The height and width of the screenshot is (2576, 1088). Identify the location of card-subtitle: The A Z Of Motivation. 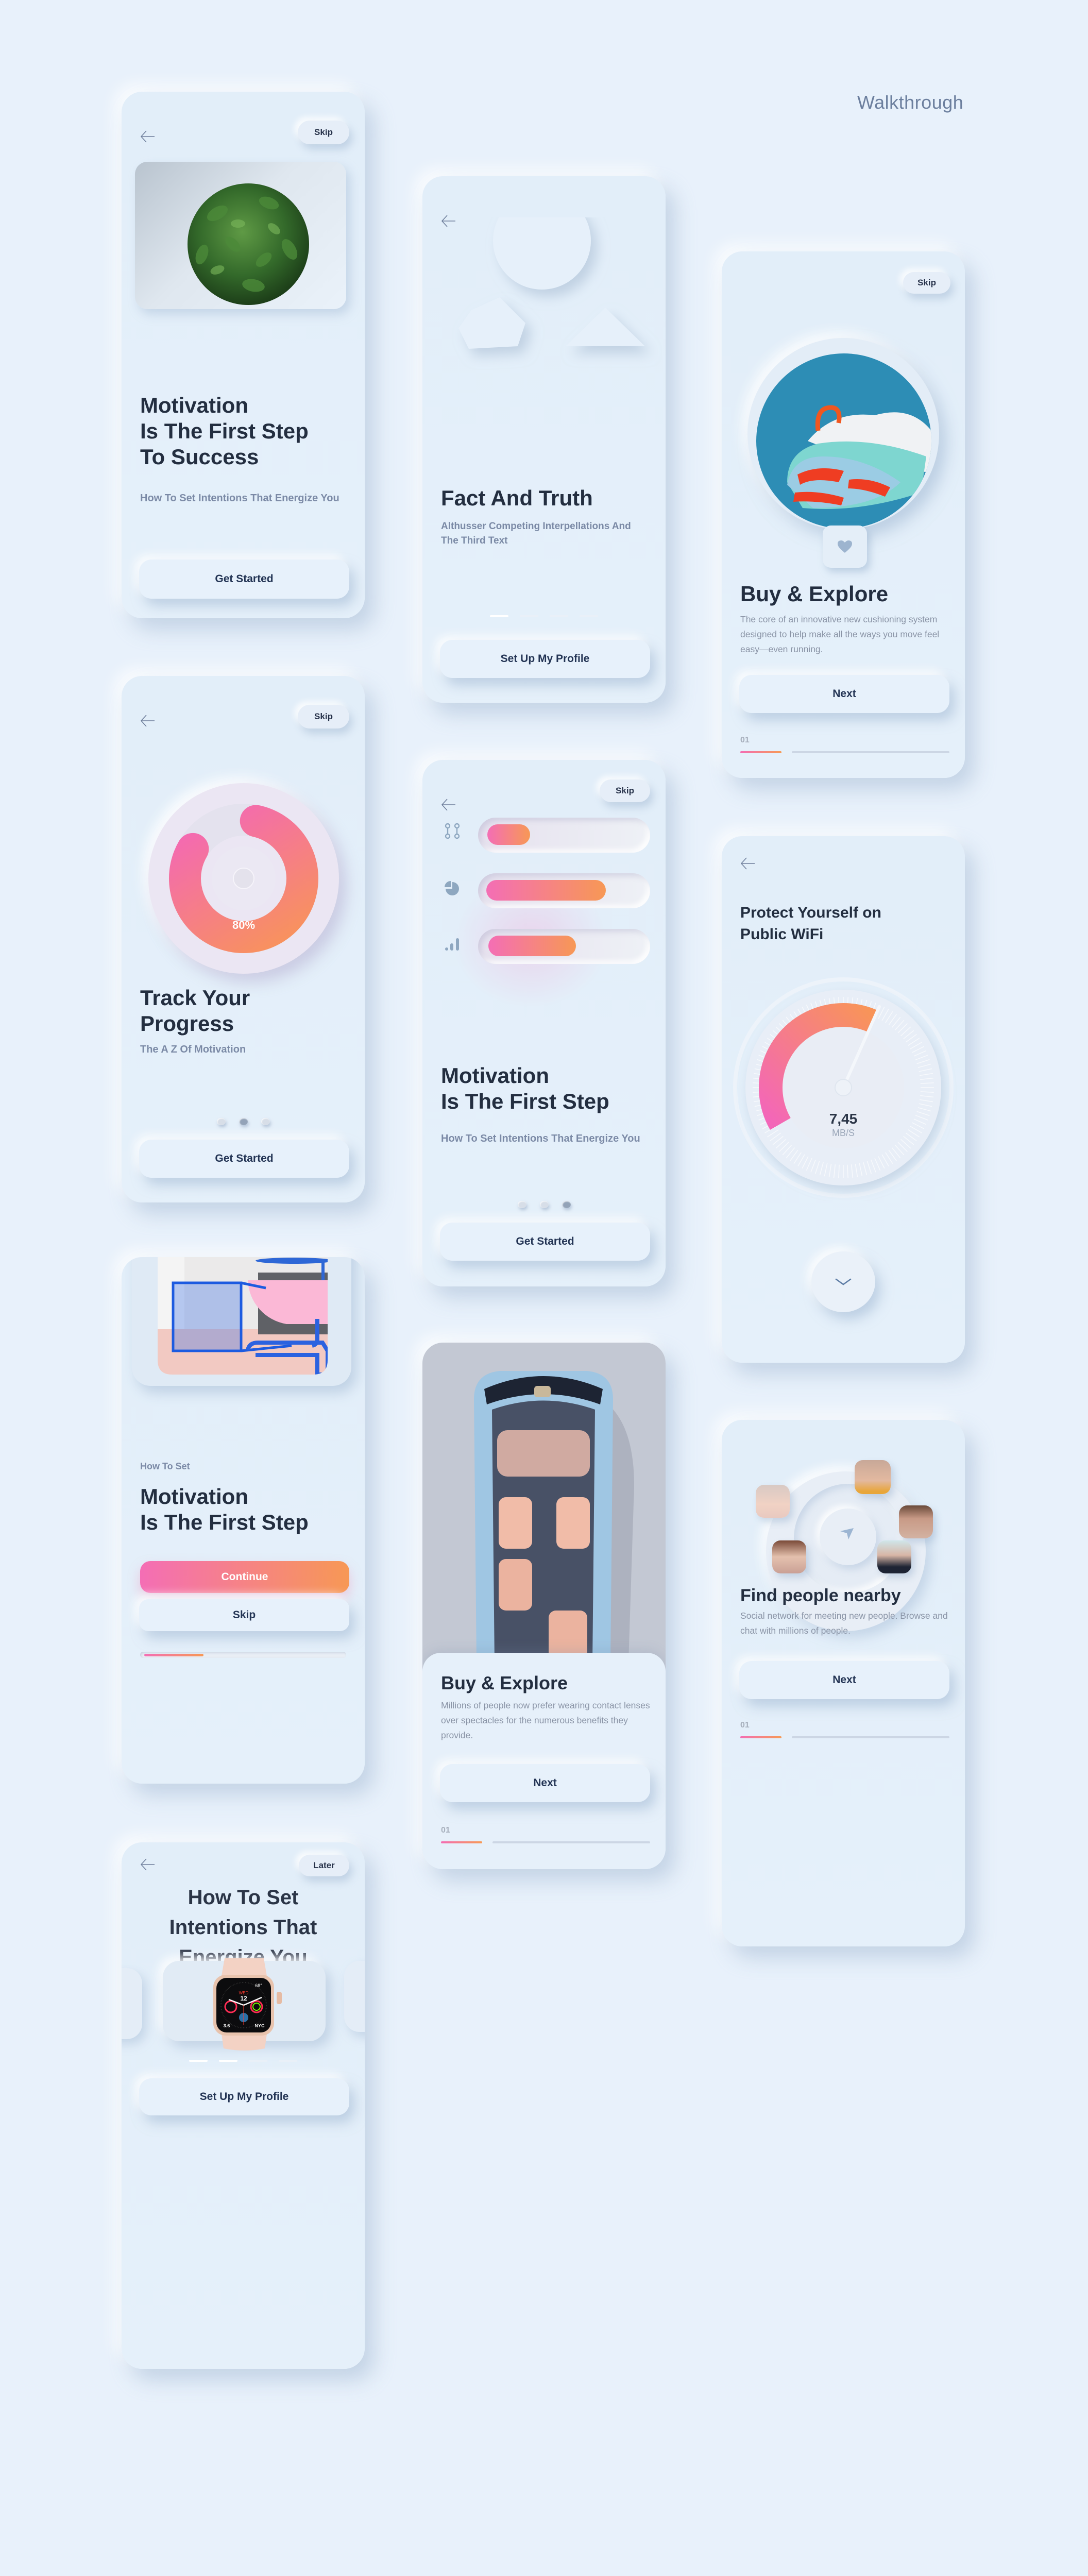
(193, 1049).